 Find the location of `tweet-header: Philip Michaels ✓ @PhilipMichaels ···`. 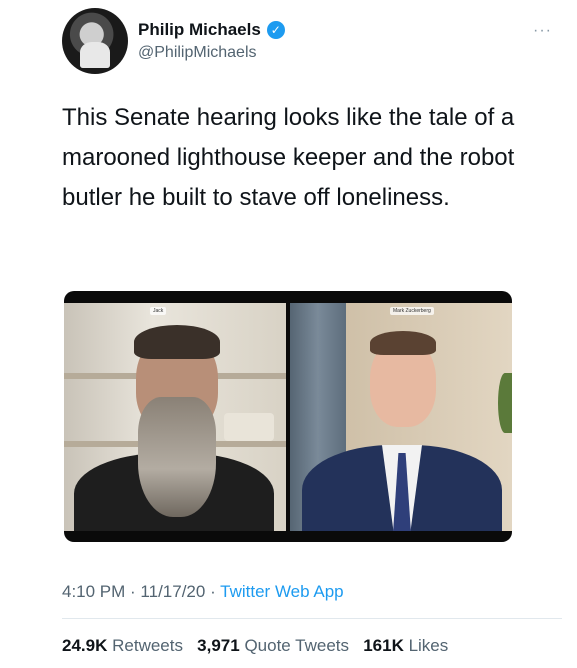

tweet-header: Philip Michaels ✓ @PhilipMichaels ··· is located at coordinates (312, 43).